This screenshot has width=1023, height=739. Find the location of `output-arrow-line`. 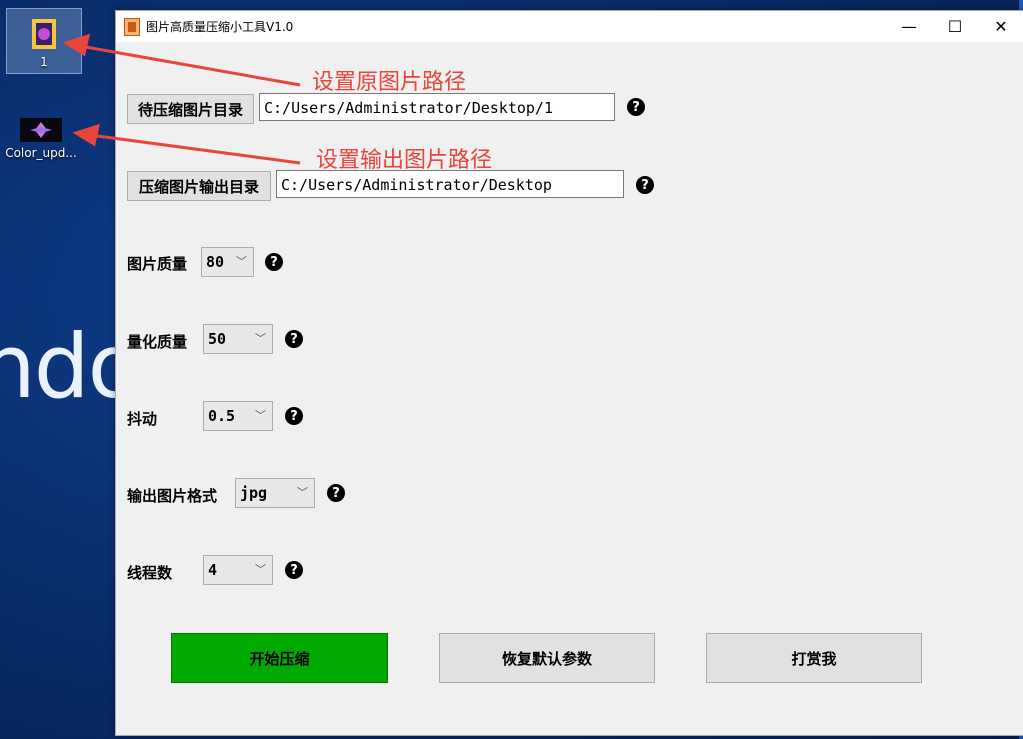

output-arrow-line is located at coordinates (195, 149).